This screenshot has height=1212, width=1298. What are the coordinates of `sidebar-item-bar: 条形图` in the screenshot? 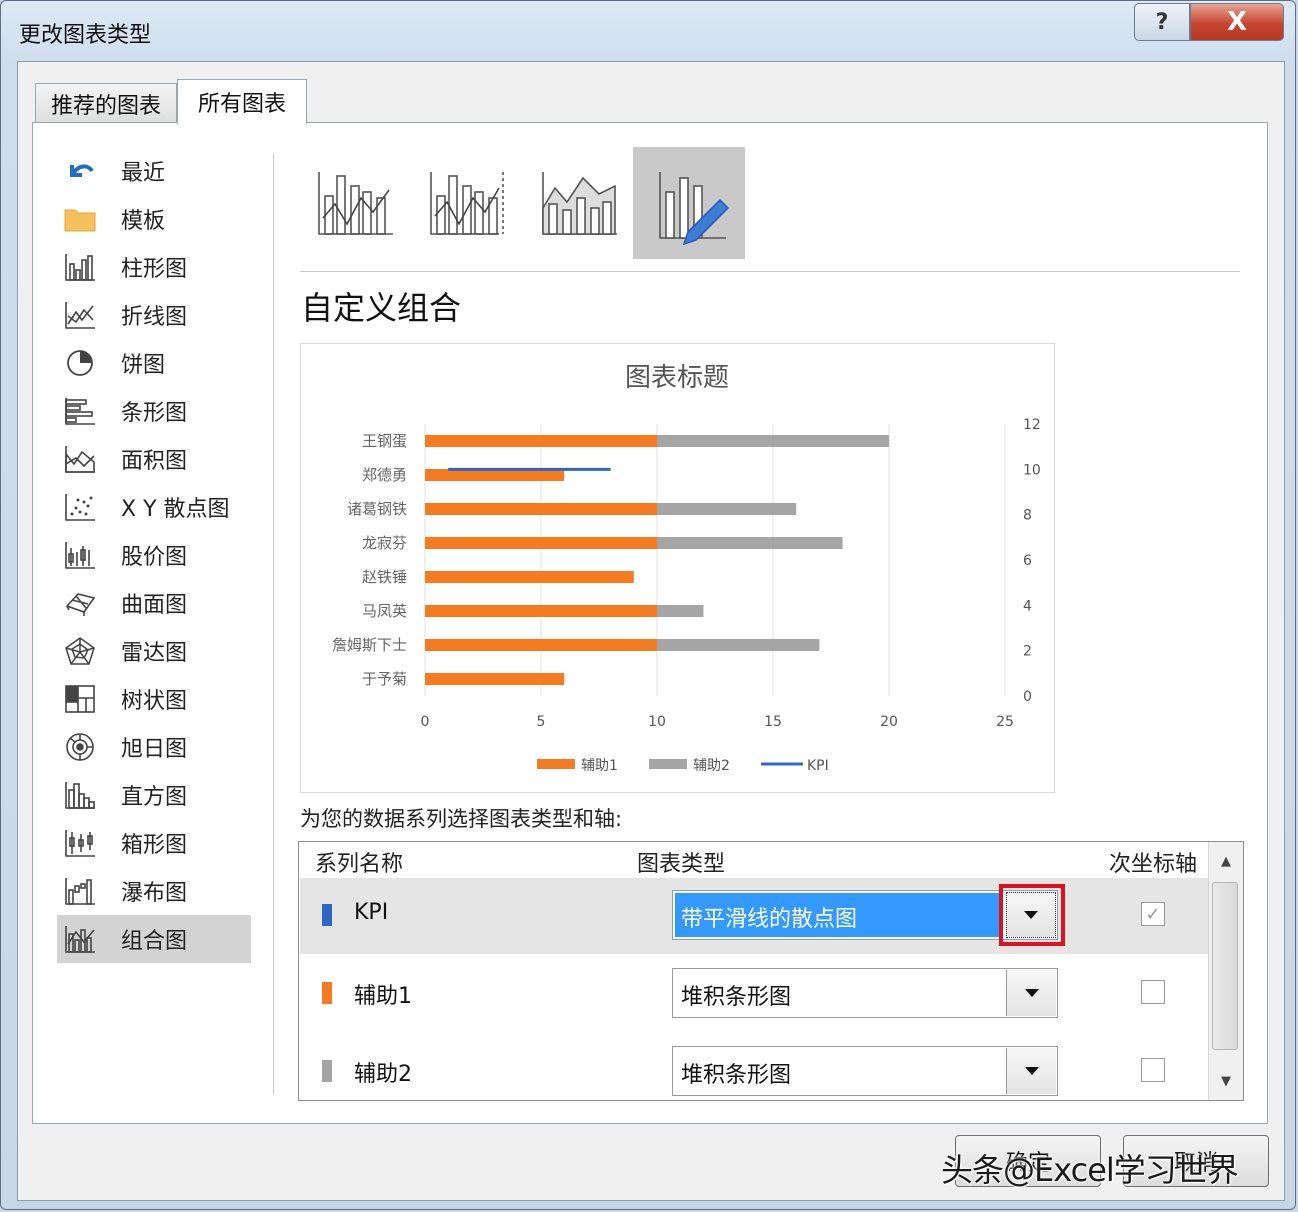 It's located at (154, 411).